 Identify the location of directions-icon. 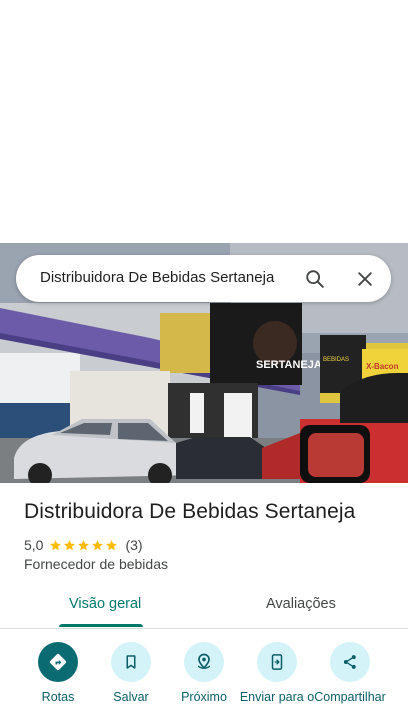
(58, 662).